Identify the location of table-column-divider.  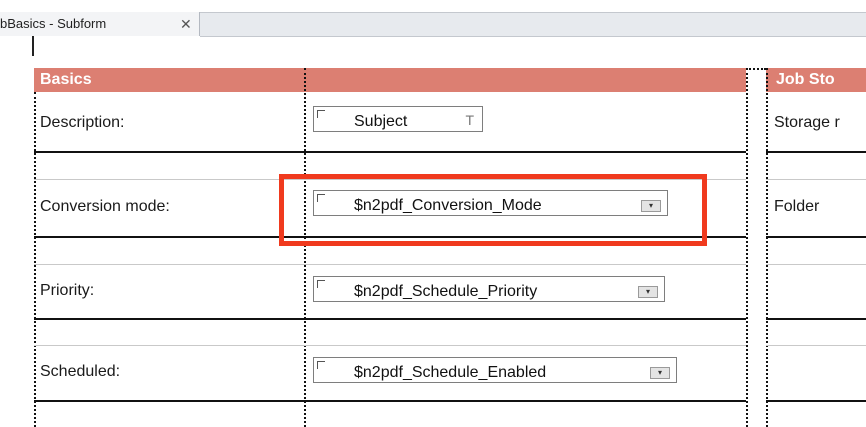
(305, 247).